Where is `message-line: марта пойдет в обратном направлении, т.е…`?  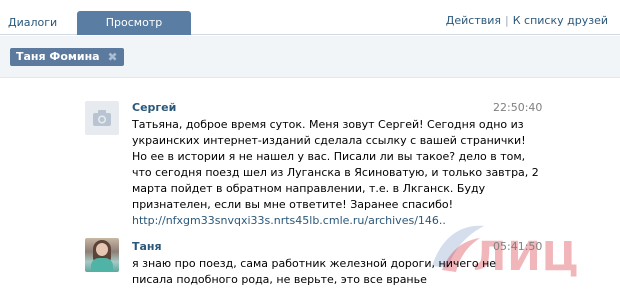 message-line: марта пойдет в обратном направлении, т.е… is located at coordinates (309, 188).